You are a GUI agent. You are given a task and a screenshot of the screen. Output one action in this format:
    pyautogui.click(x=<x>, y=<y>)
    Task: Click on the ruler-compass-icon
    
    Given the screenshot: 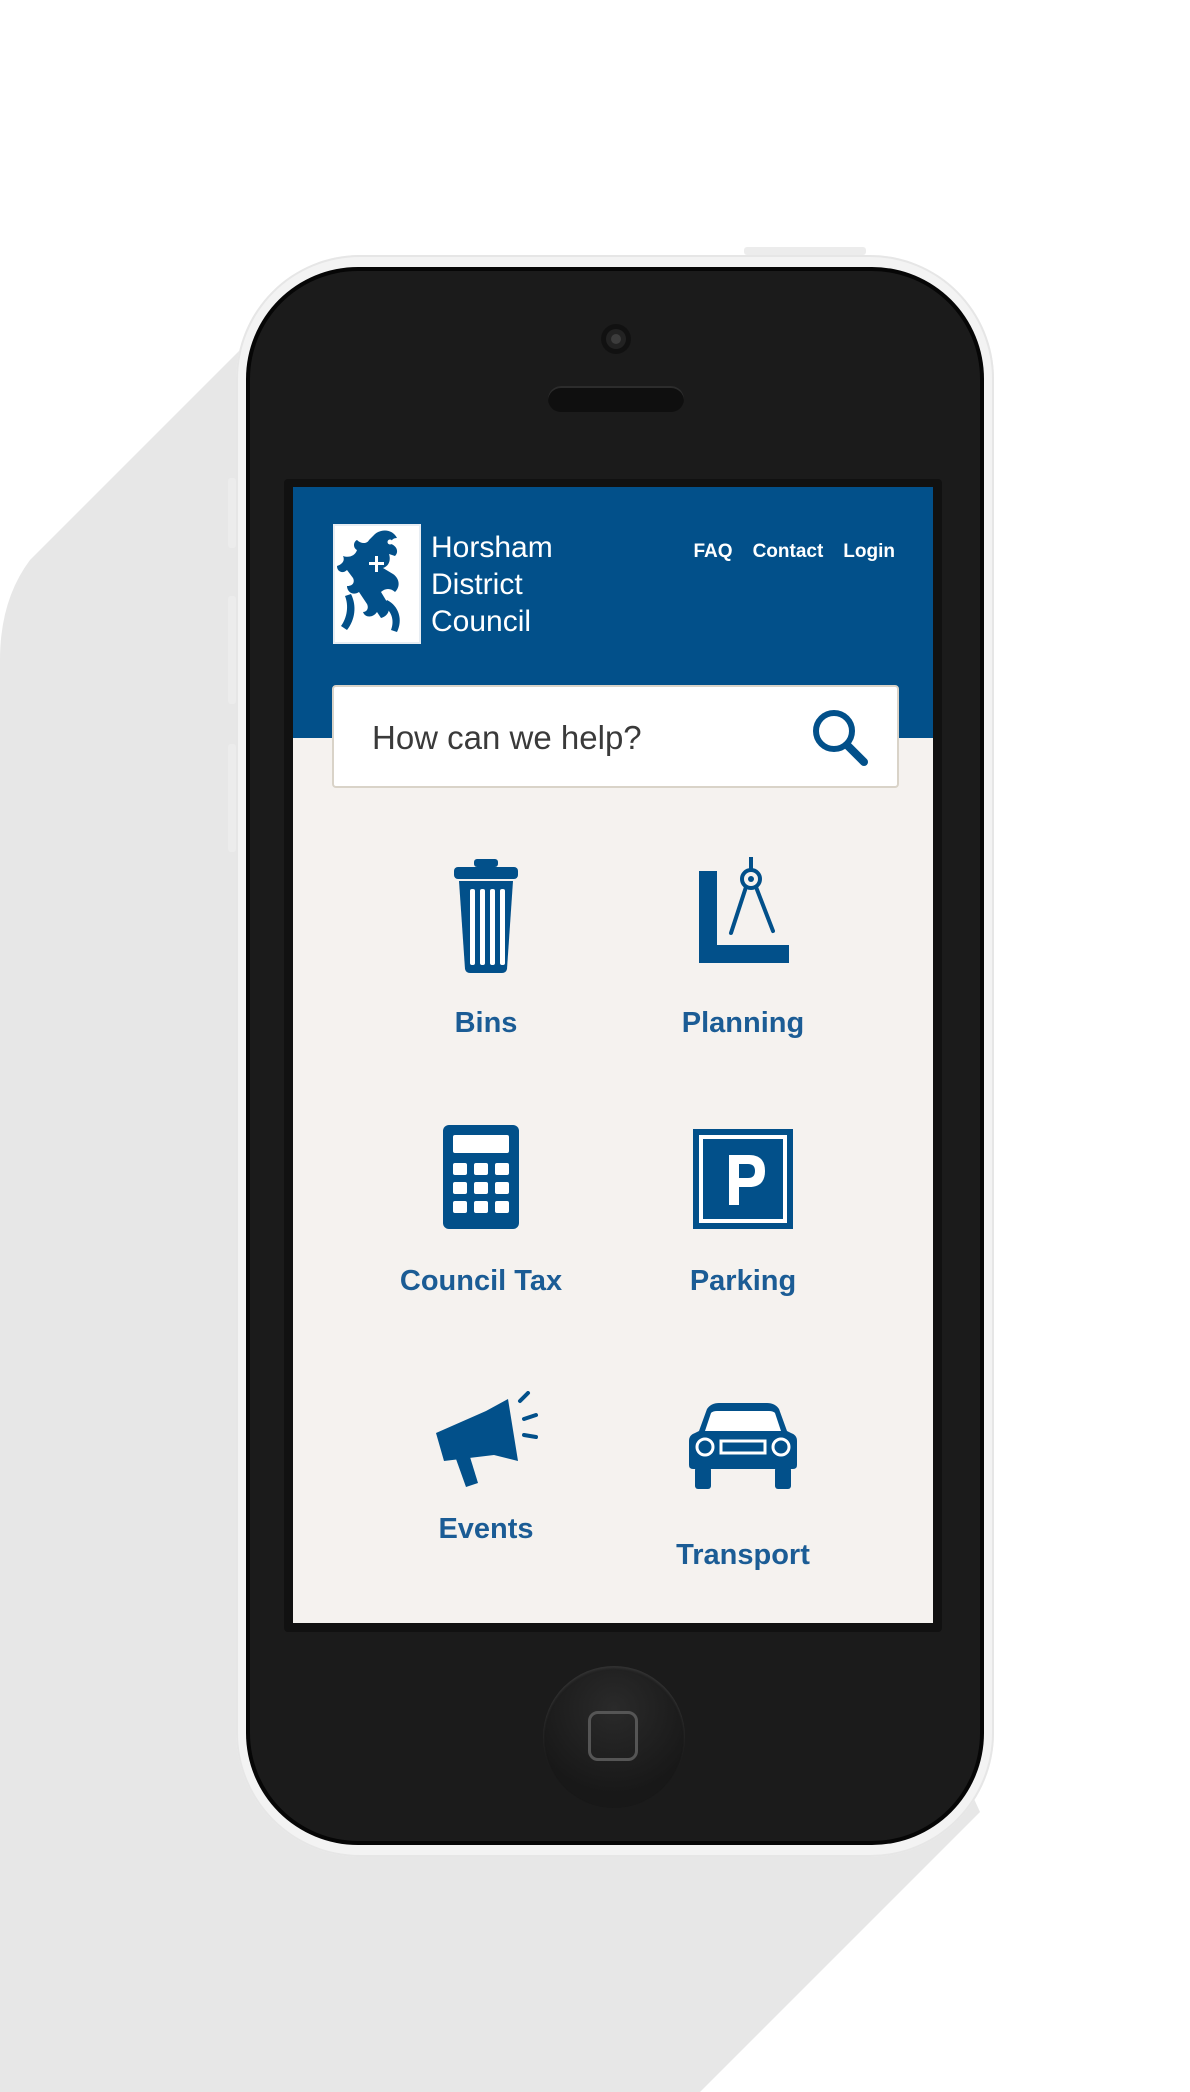 What is the action you would take?
    pyautogui.click(x=744, y=910)
    